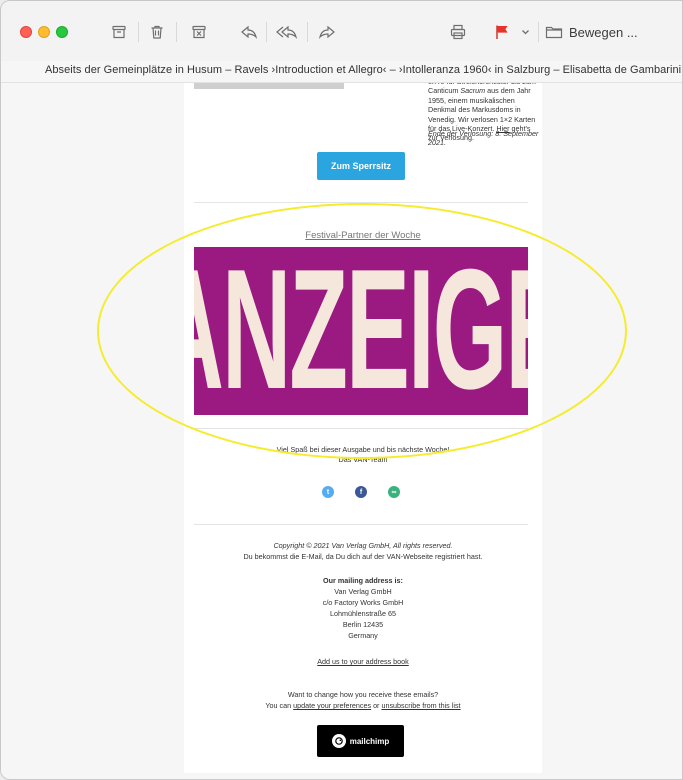 The image size is (683, 780). What do you see at coordinates (473, 91) in the screenshot?
I see `article-text-sacrum: Sacrum` at bounding box center [473, 91].